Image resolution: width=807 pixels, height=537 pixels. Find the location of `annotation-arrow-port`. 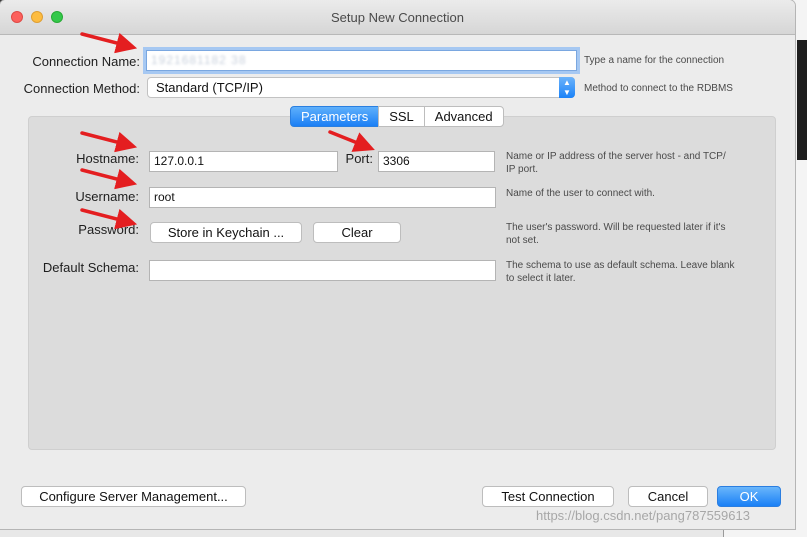

annotation-arrow-port is located at coordinates (351, 141).